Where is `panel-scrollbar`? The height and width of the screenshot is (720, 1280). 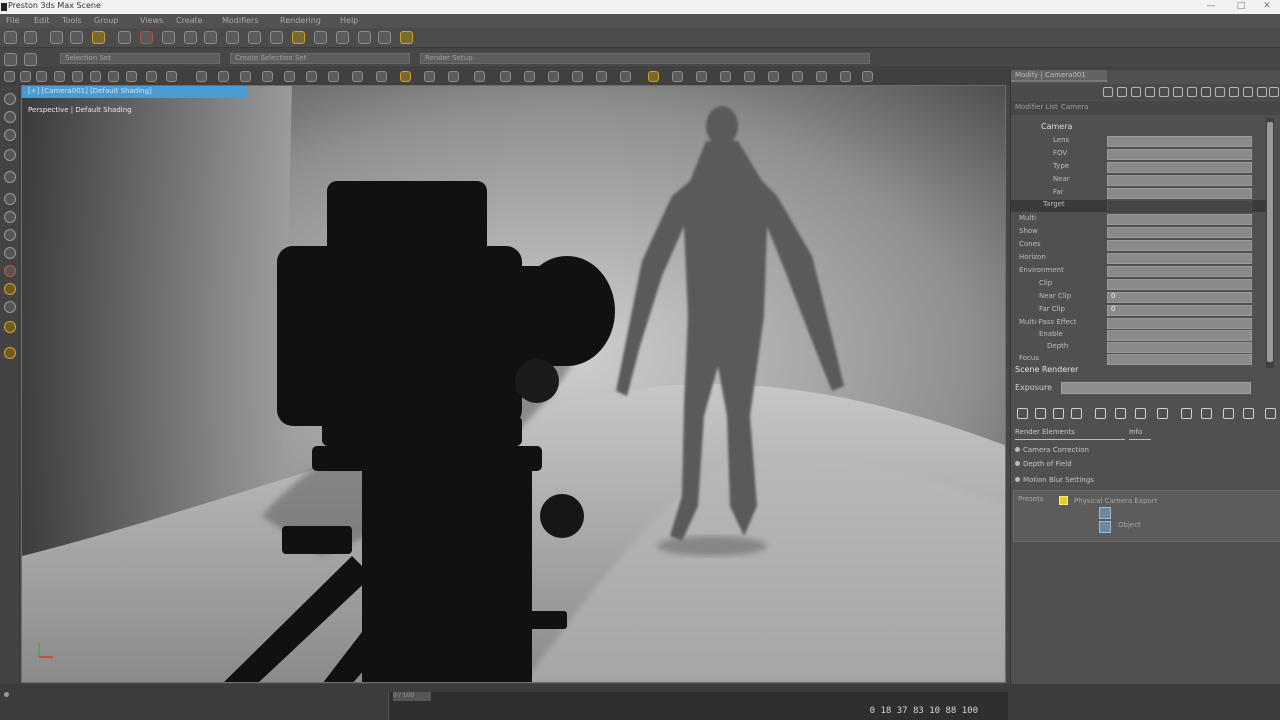 panel-scrollbar is located at coordinates (1270, 243).